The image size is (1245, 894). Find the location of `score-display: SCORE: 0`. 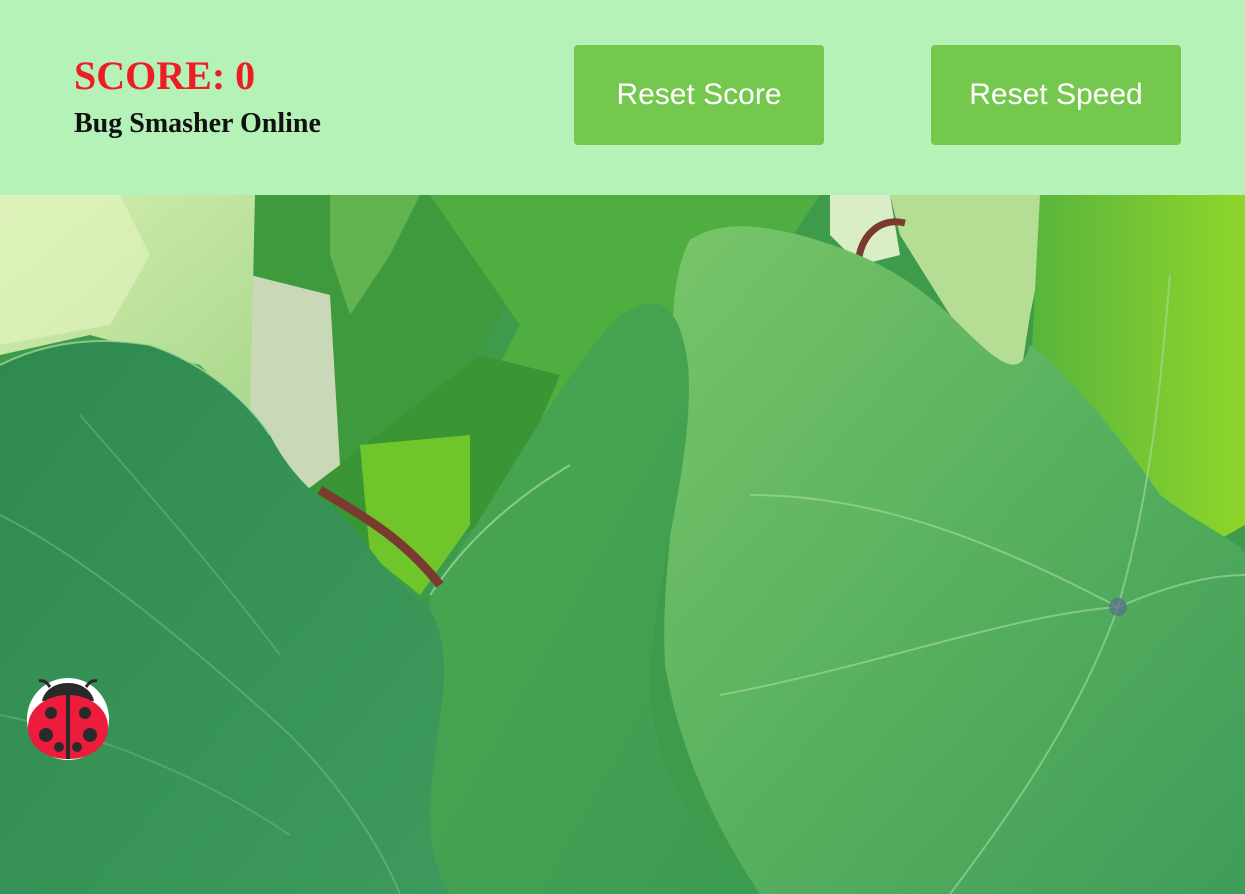

score-display: SCORE: 0 is located at coordinates (165, 75).